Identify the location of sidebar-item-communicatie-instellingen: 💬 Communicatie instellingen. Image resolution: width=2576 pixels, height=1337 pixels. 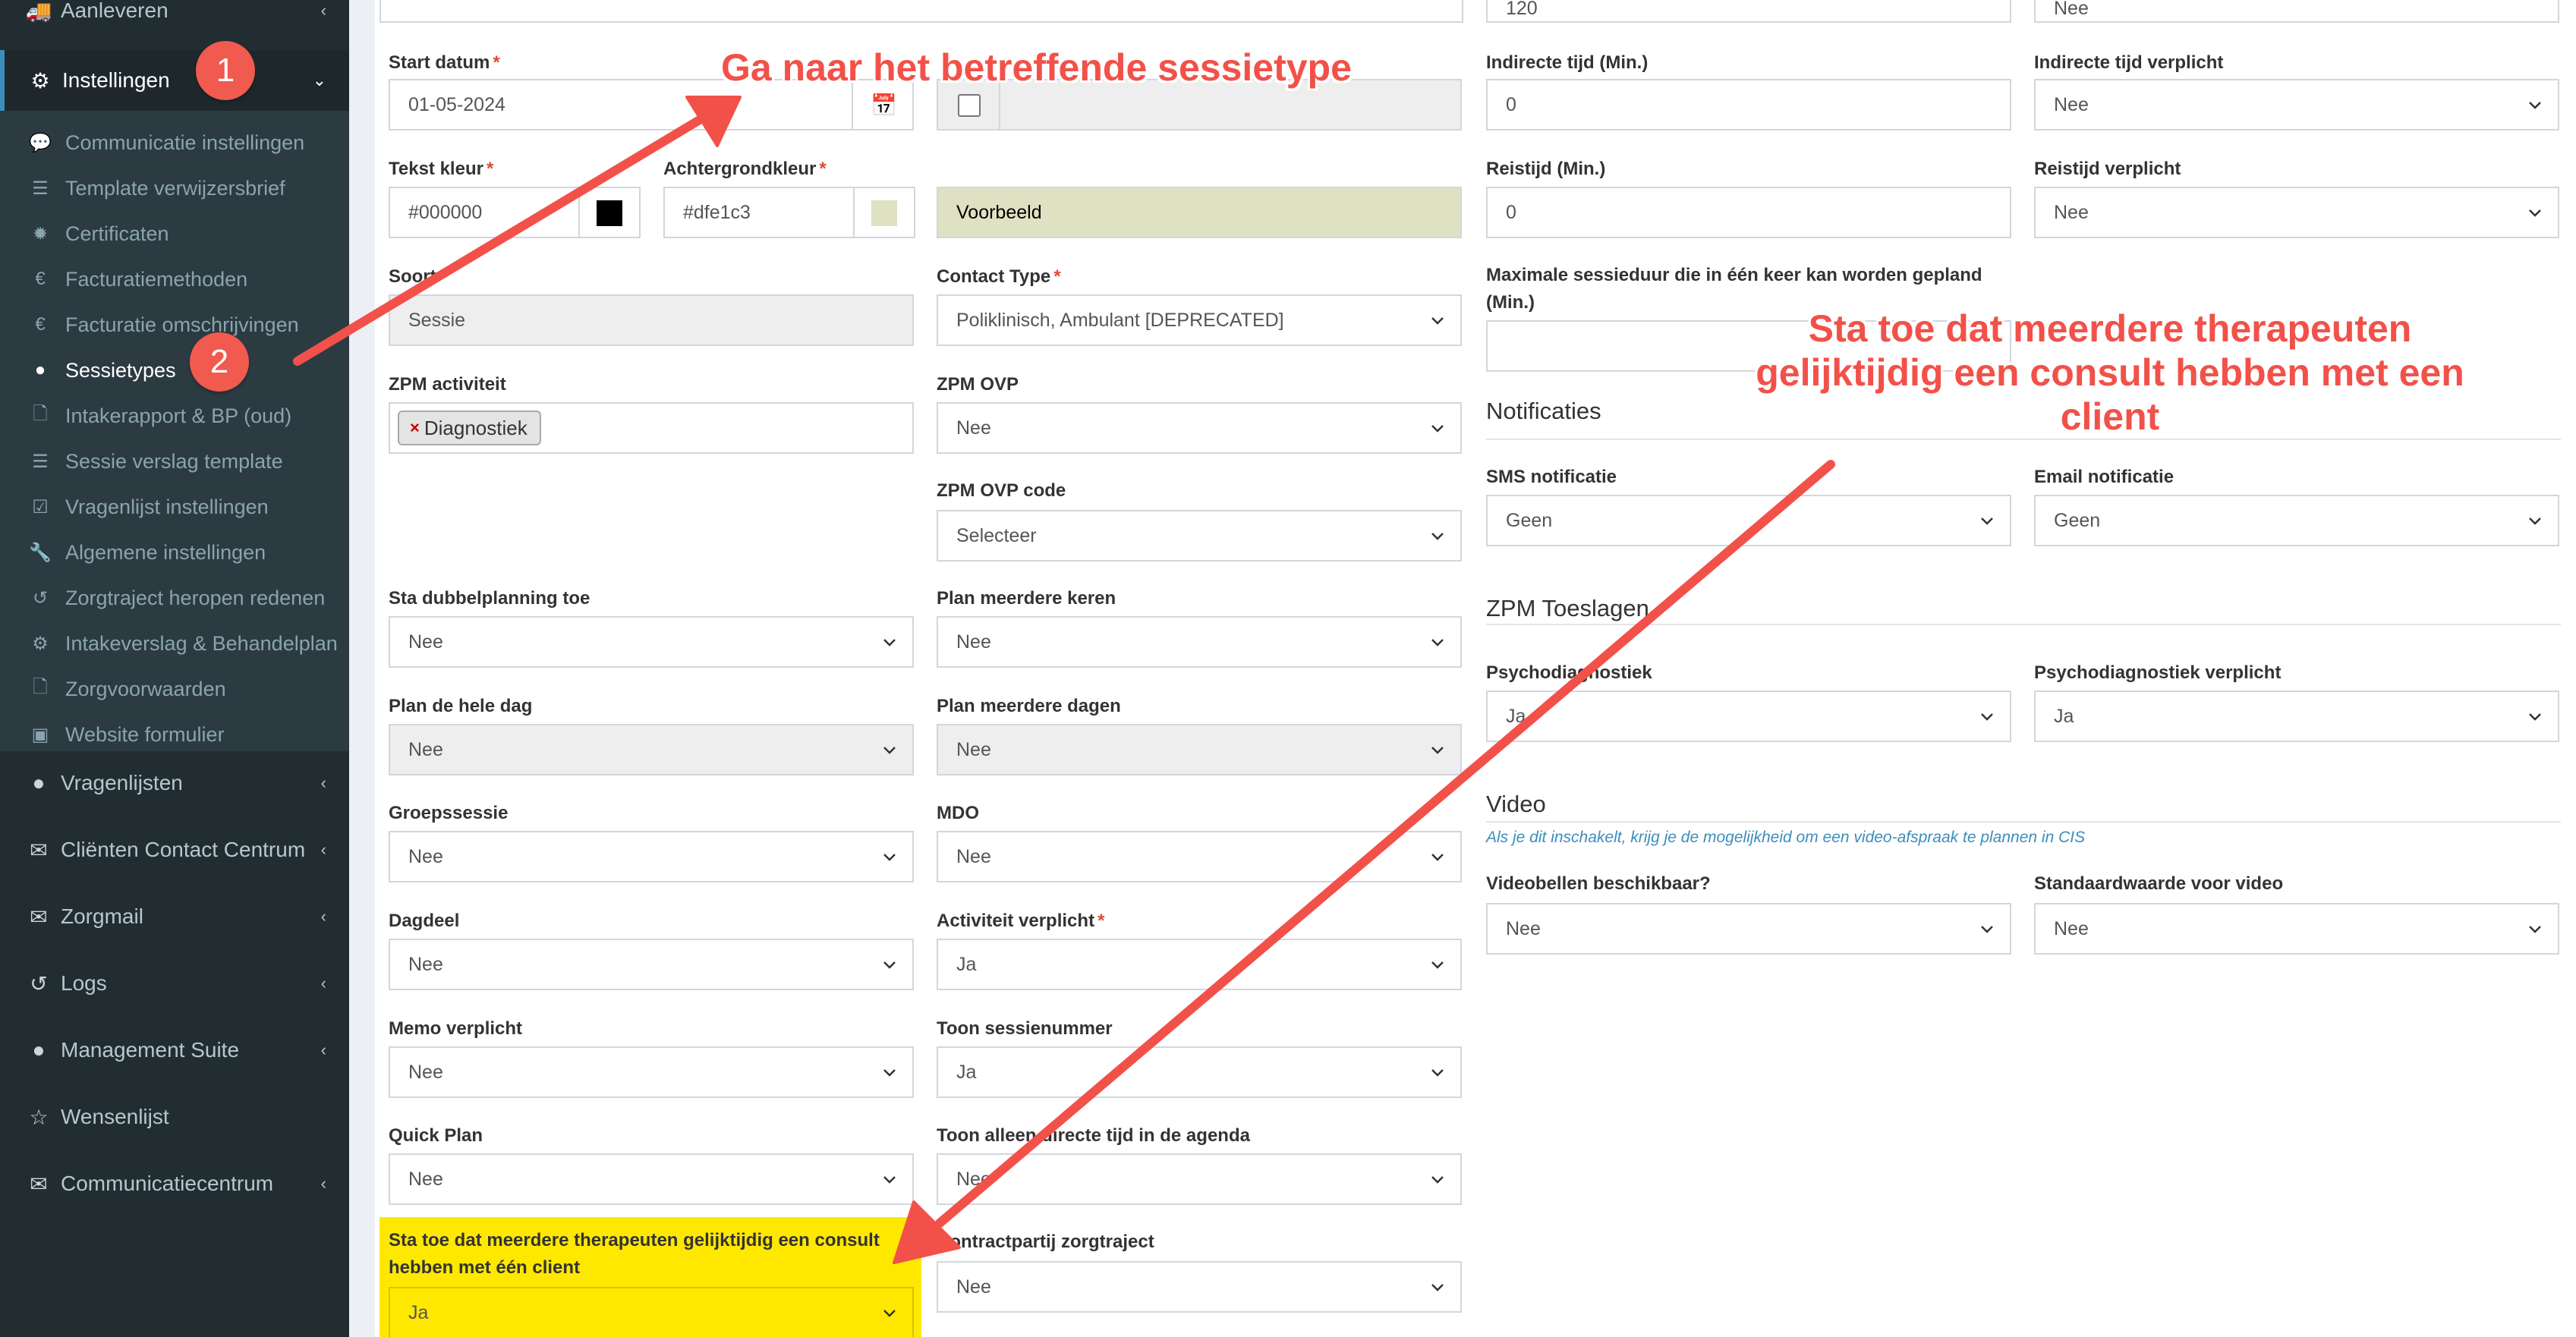
(174, 142).